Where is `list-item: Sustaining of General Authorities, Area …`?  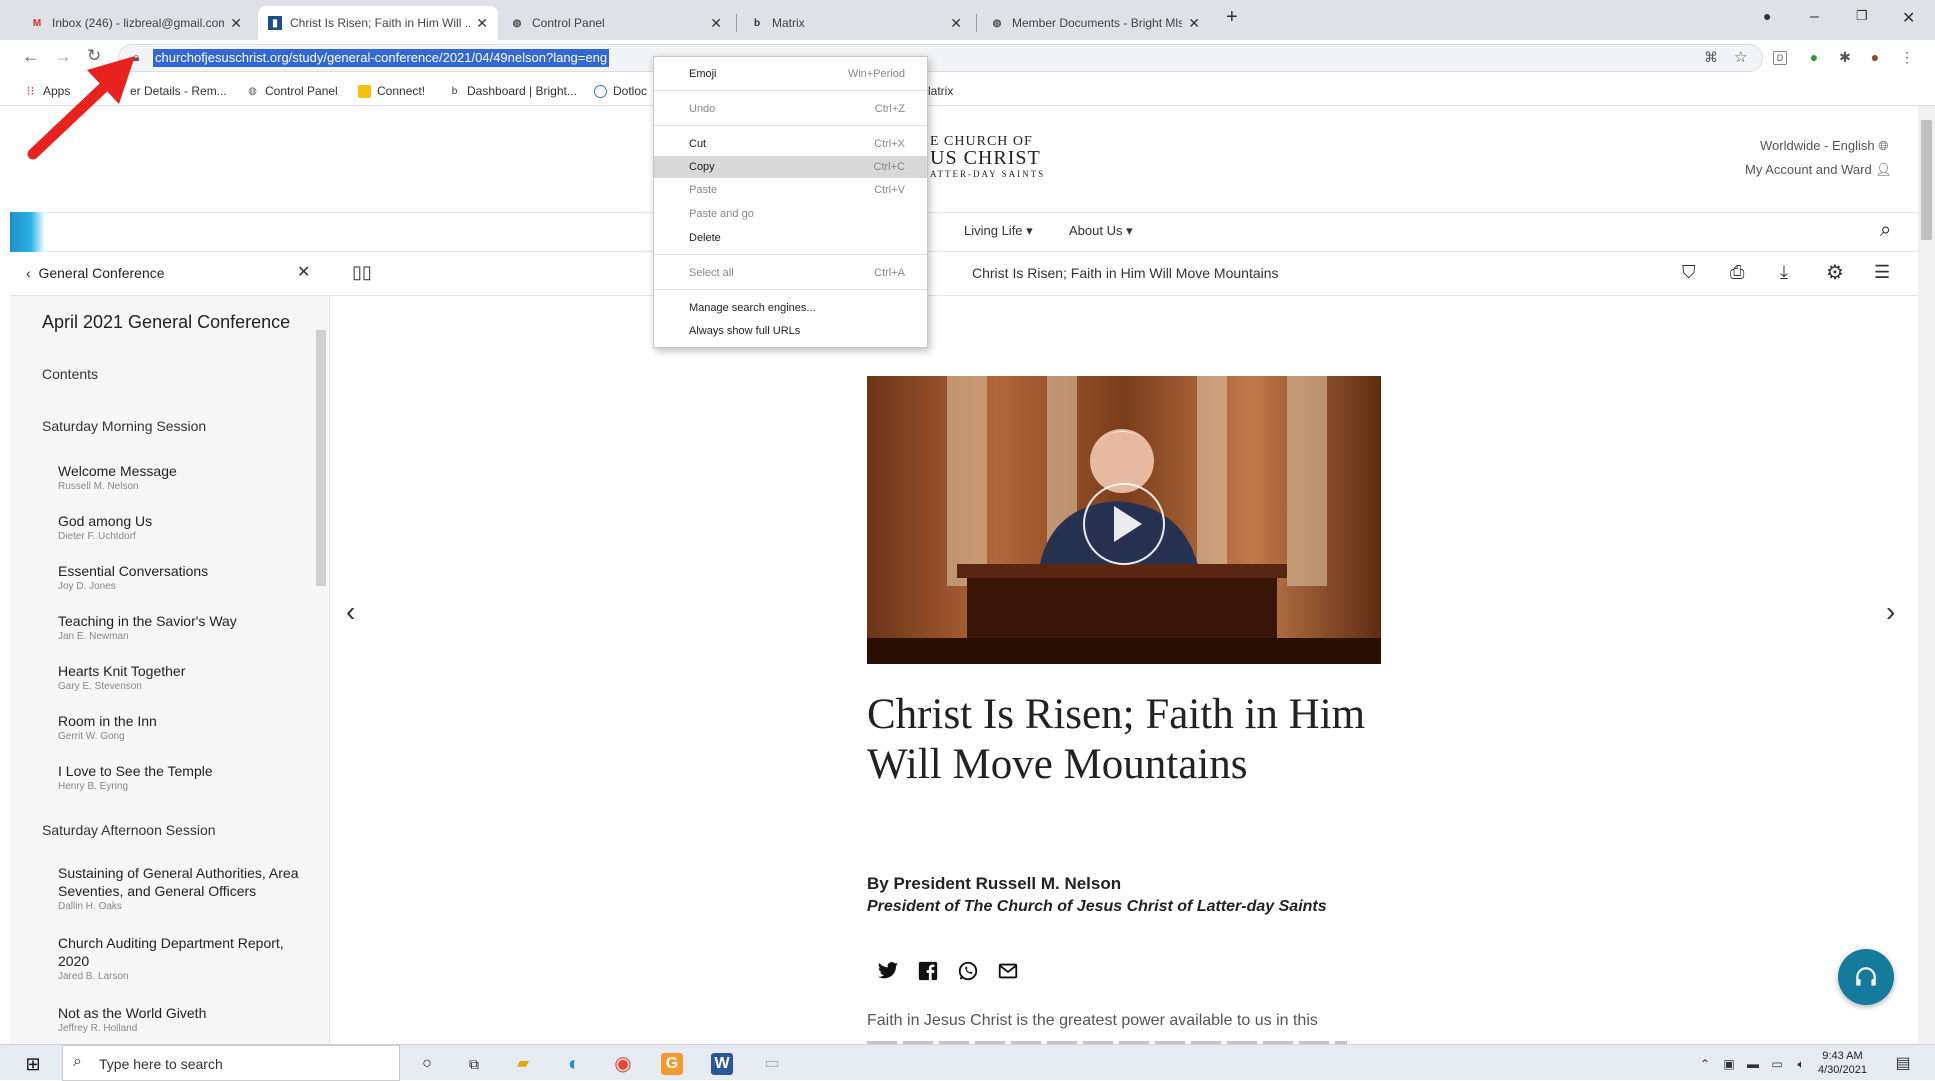
list-item: Sustaining of General Authorities, Area … is located at coordinates (188, 889).